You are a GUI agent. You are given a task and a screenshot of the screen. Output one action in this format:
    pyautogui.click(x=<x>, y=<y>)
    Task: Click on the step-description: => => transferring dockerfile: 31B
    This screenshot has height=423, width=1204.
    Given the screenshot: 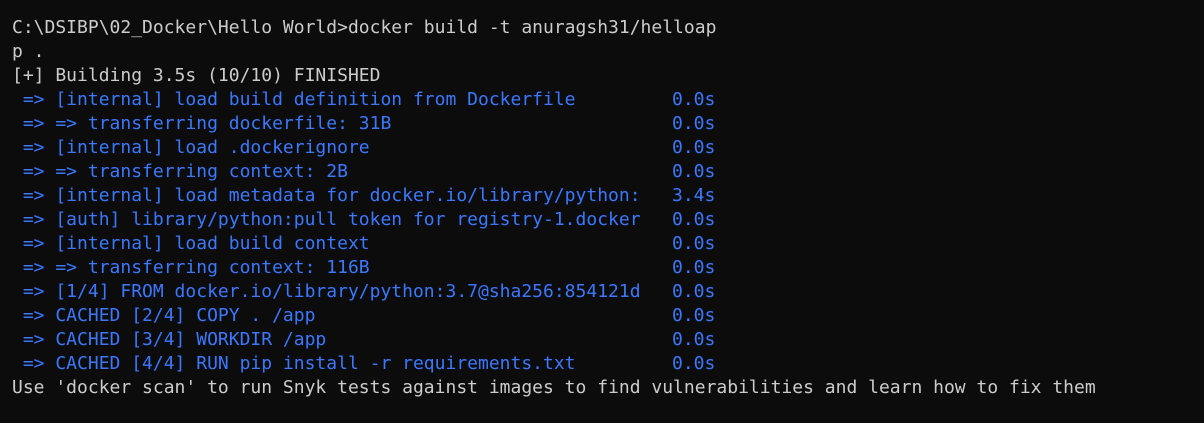 What is the action you would take?
    pyautogui.click(x=202, y=123)
    